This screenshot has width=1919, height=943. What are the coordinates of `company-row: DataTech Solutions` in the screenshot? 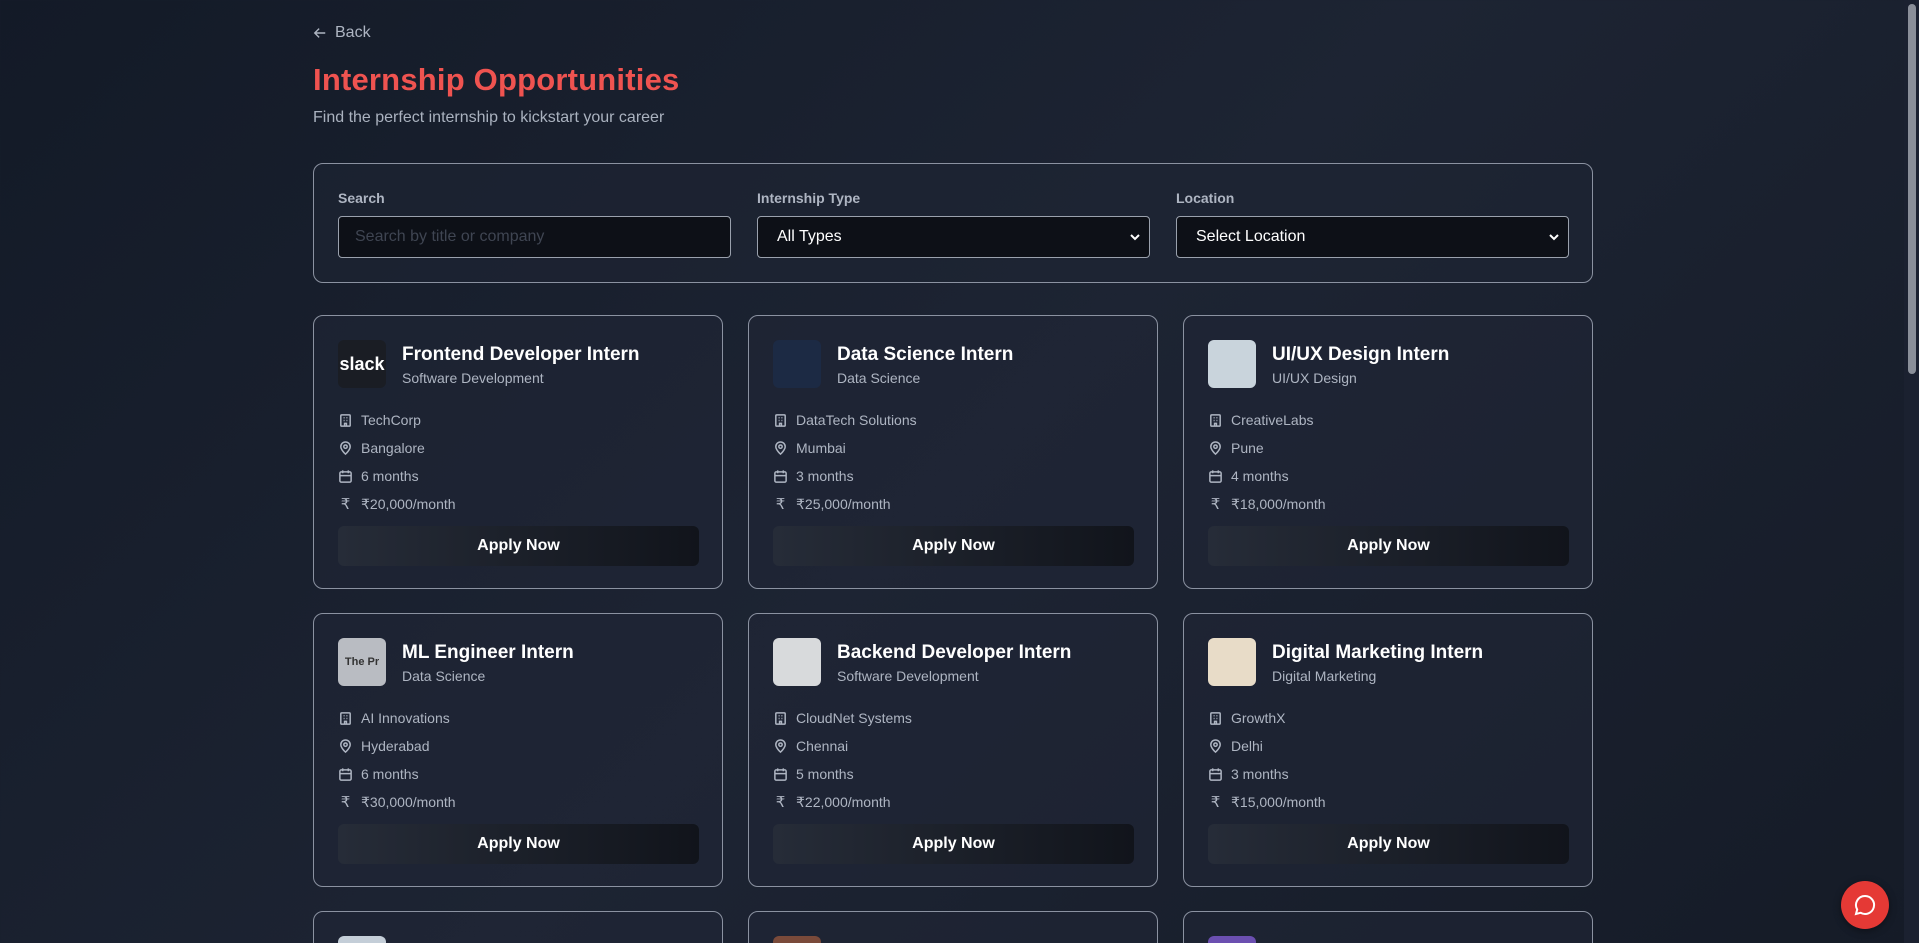 It's located at (845, 420).